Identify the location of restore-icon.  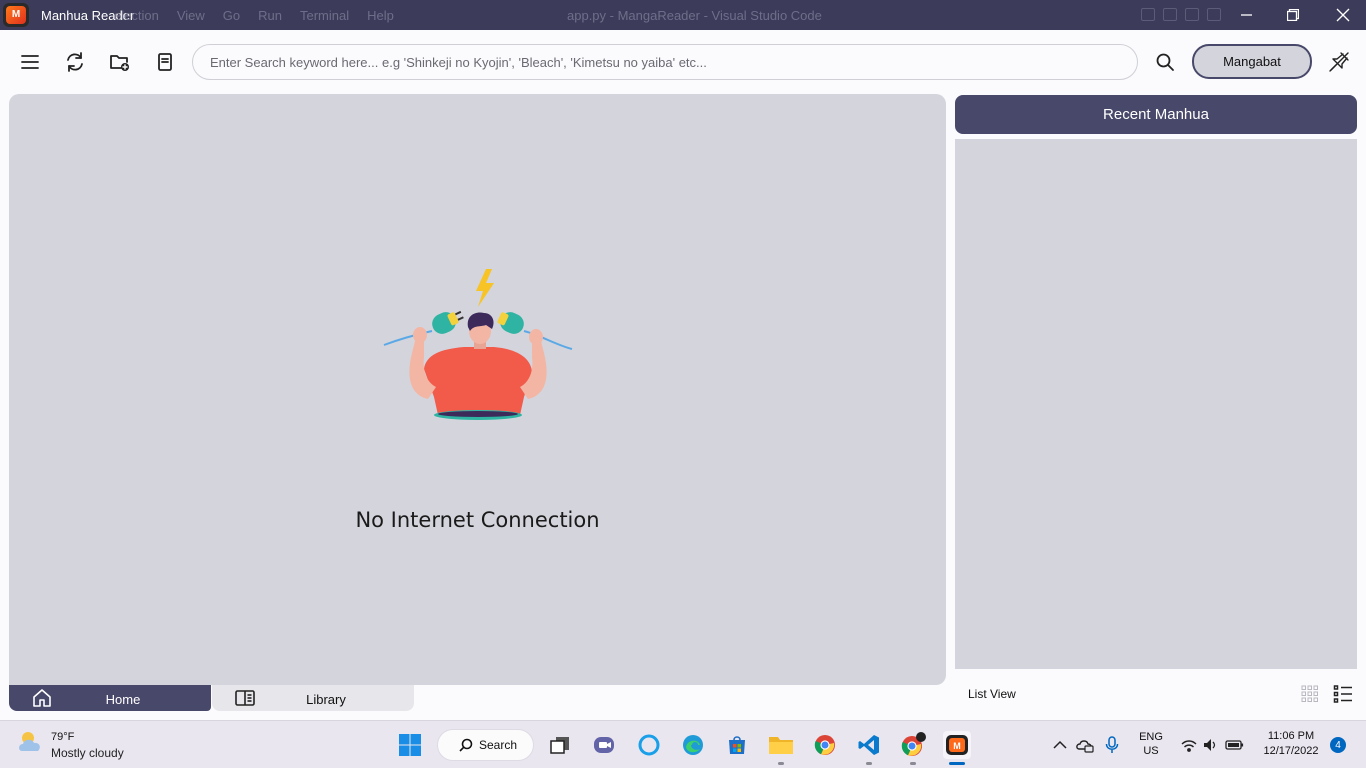
(1293, 15).